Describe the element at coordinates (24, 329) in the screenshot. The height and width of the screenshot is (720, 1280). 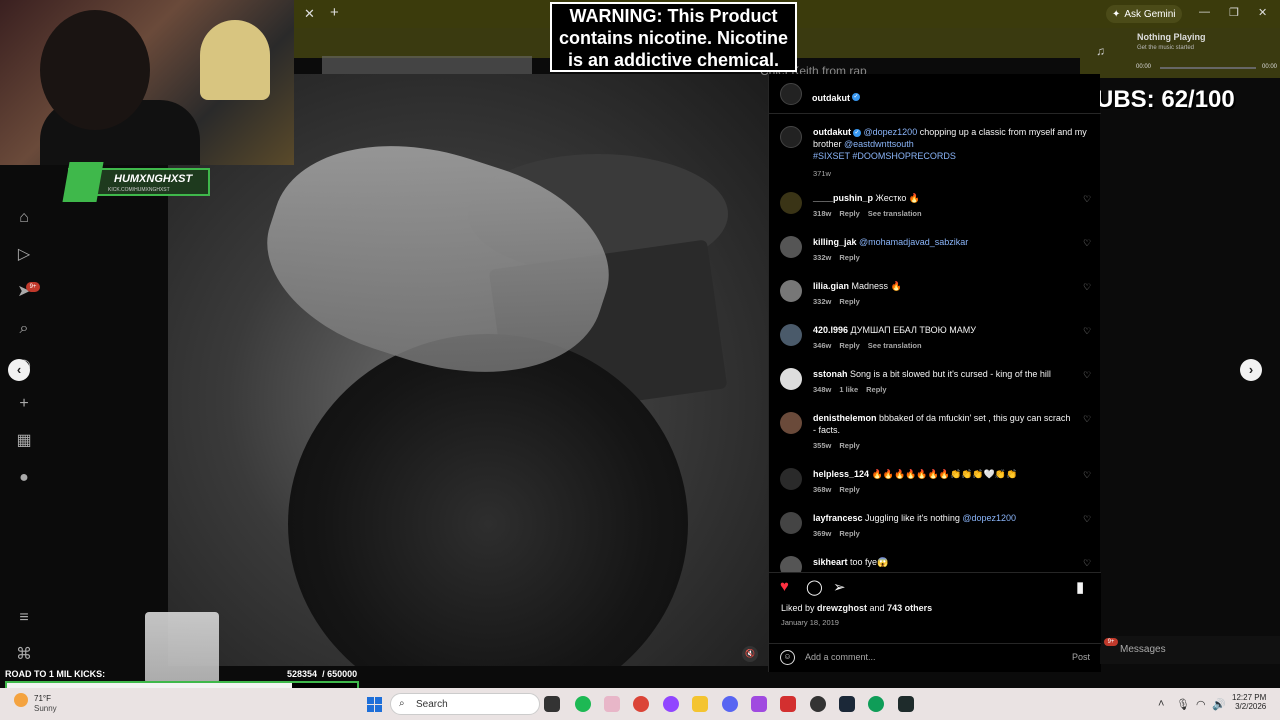
I see `search-icon: ⌕` at that location.